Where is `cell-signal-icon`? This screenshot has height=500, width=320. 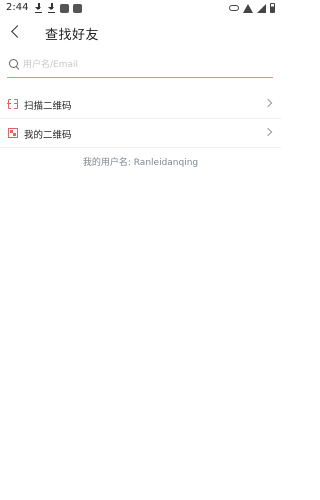 cell-signal-icon is located at coordinates (261, 8).